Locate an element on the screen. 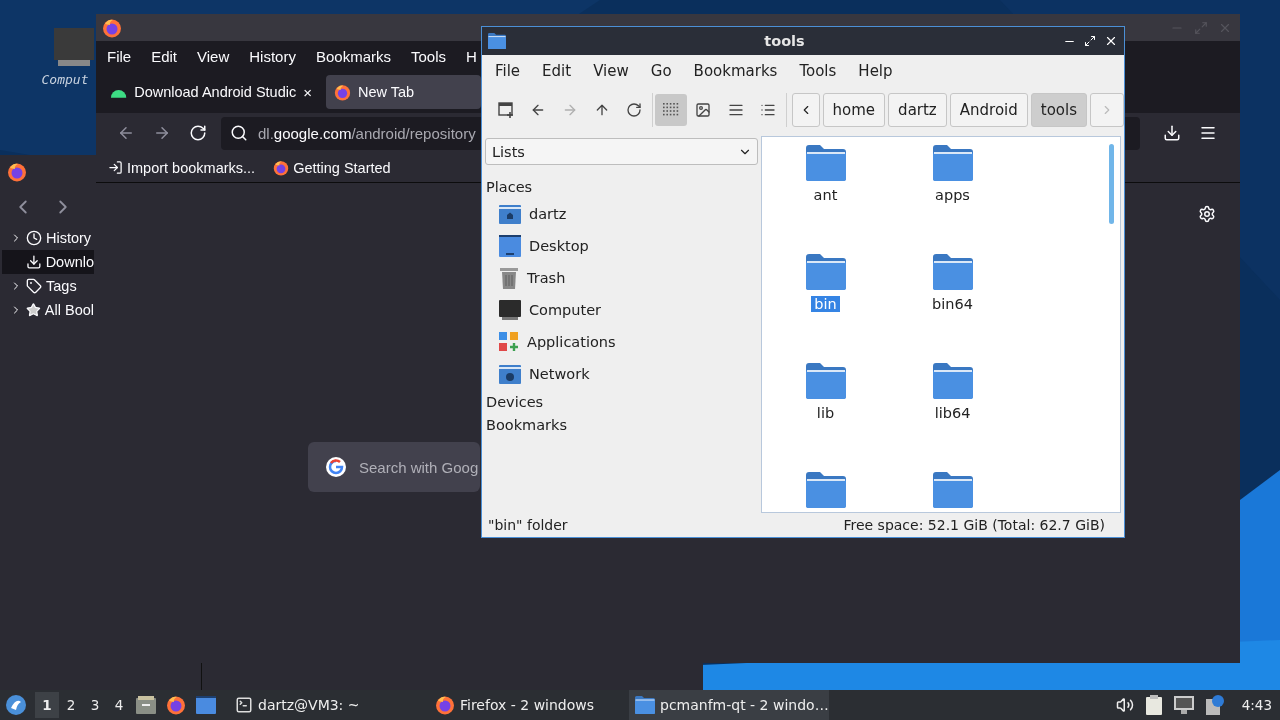  view-mode-button is located at coordinates (671, 110).